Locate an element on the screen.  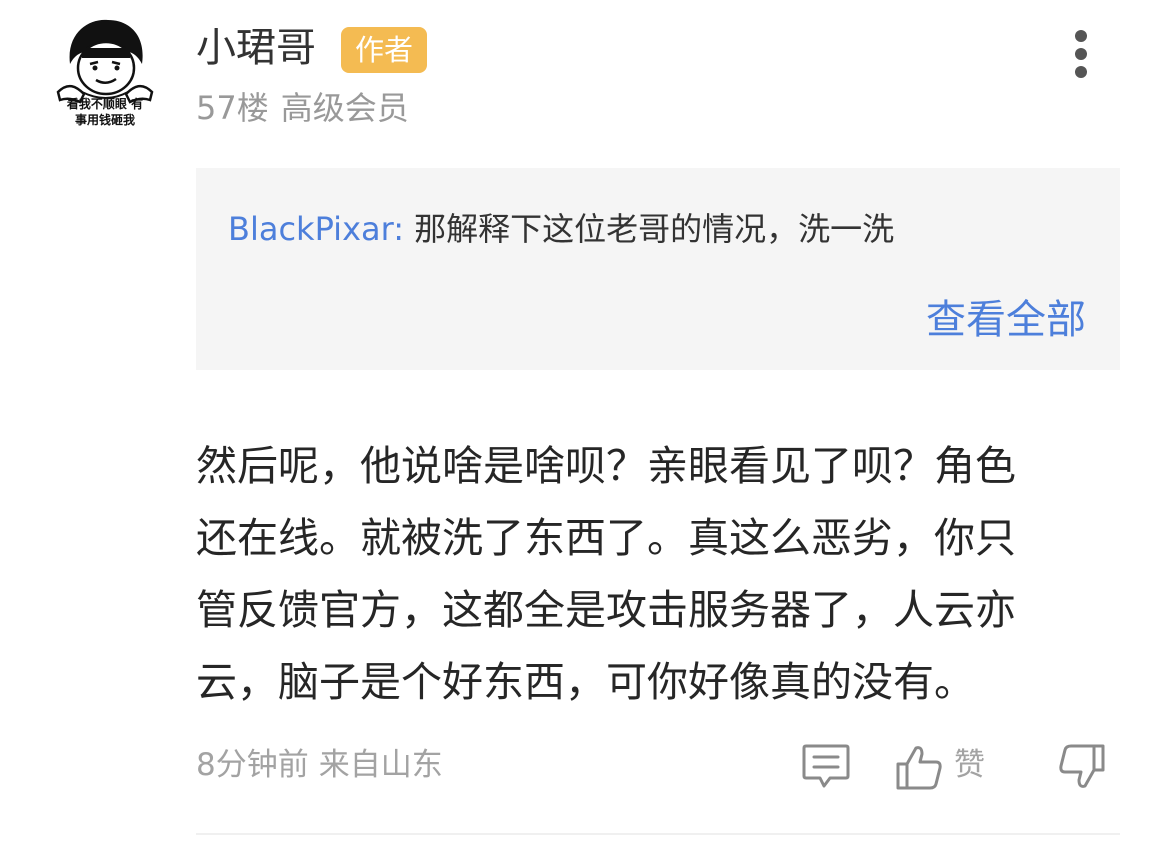
comment-icon is located at coordinates (826, 766).